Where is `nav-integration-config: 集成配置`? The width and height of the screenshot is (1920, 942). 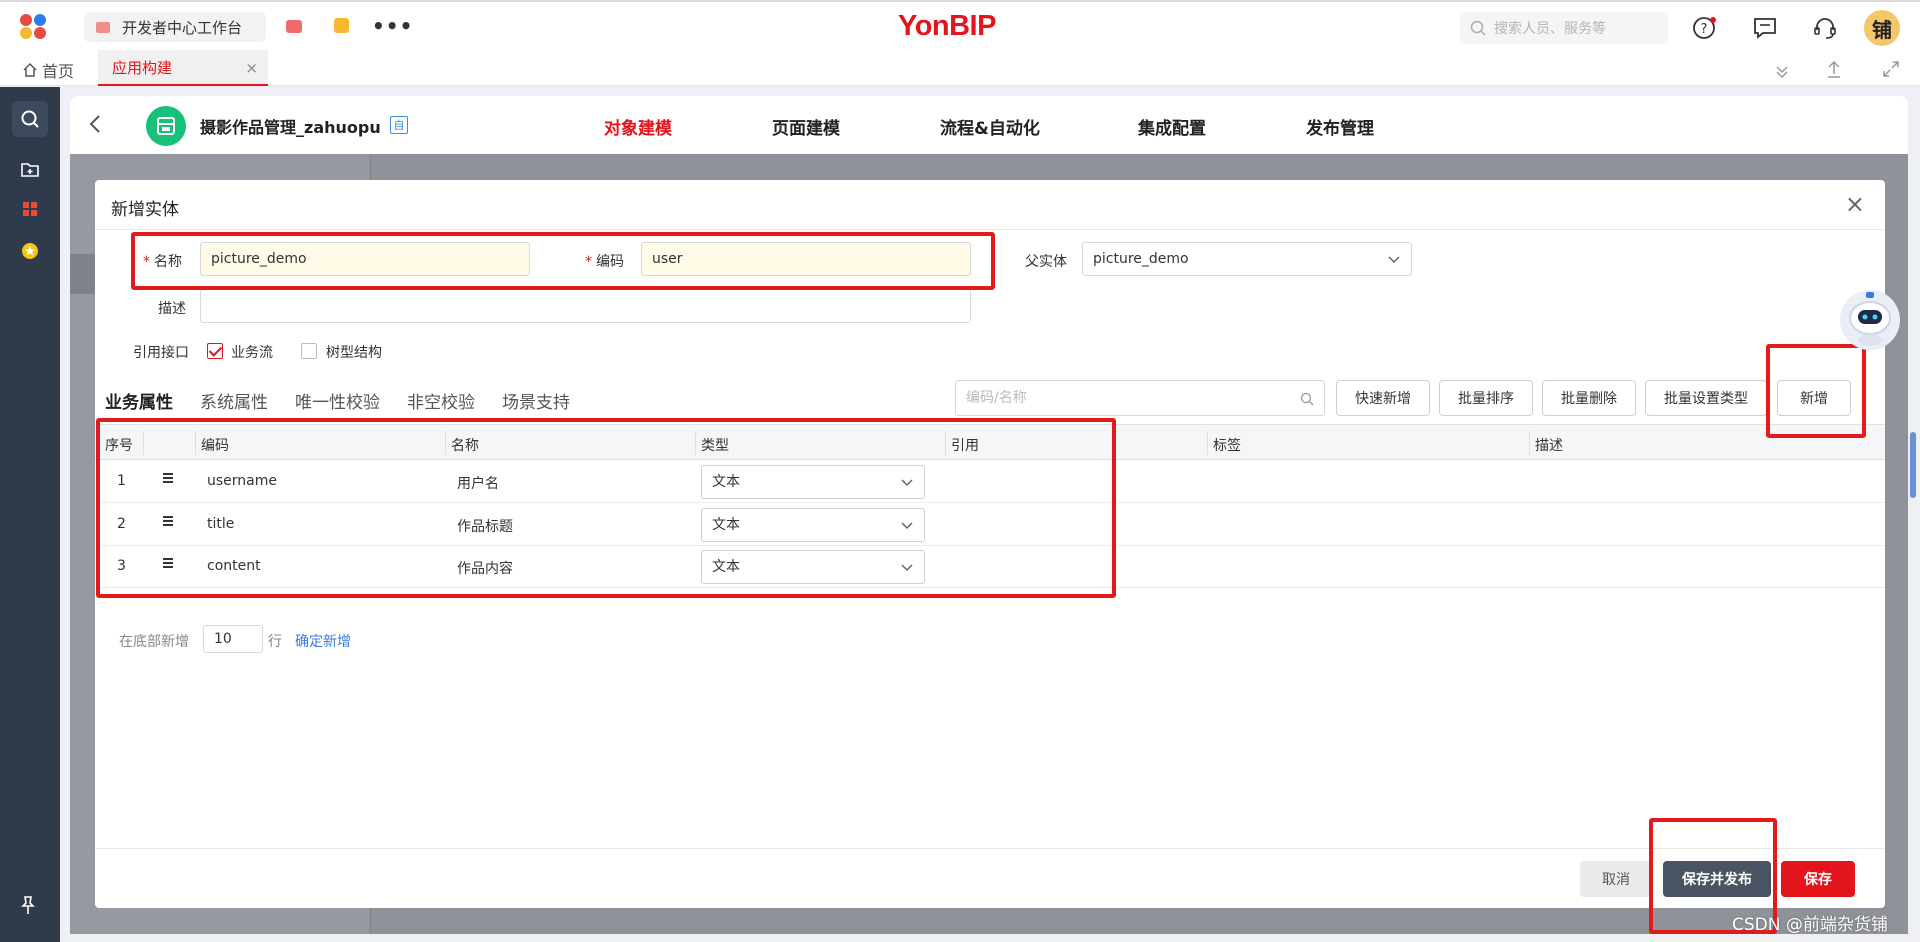
nav-integration-config: 集成配置 is located at coordinates (1172, 126).